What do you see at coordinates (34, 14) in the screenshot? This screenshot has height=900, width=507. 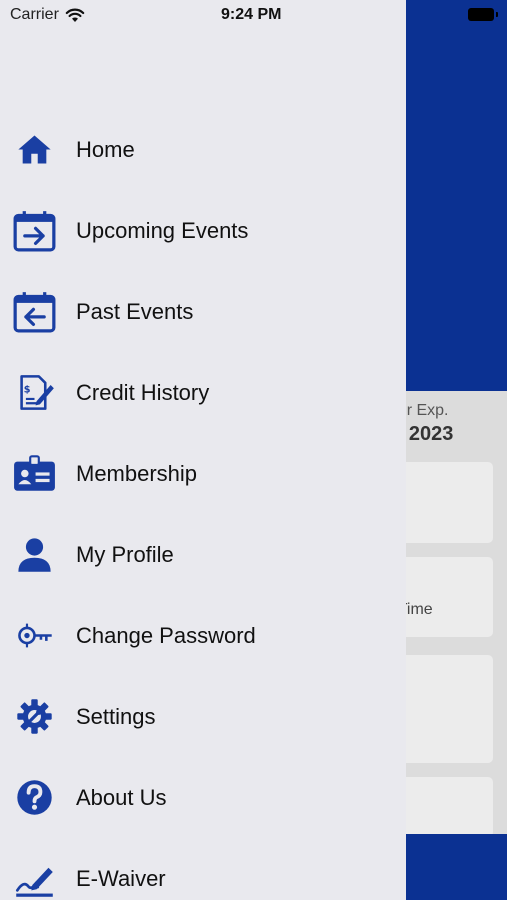 I see `carrier-label: Carrier` at bounding box center [34, 14].